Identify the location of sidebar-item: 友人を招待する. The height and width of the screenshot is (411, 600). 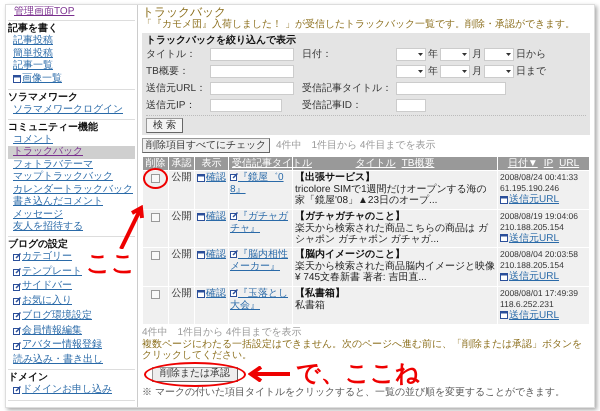
(48, 227).